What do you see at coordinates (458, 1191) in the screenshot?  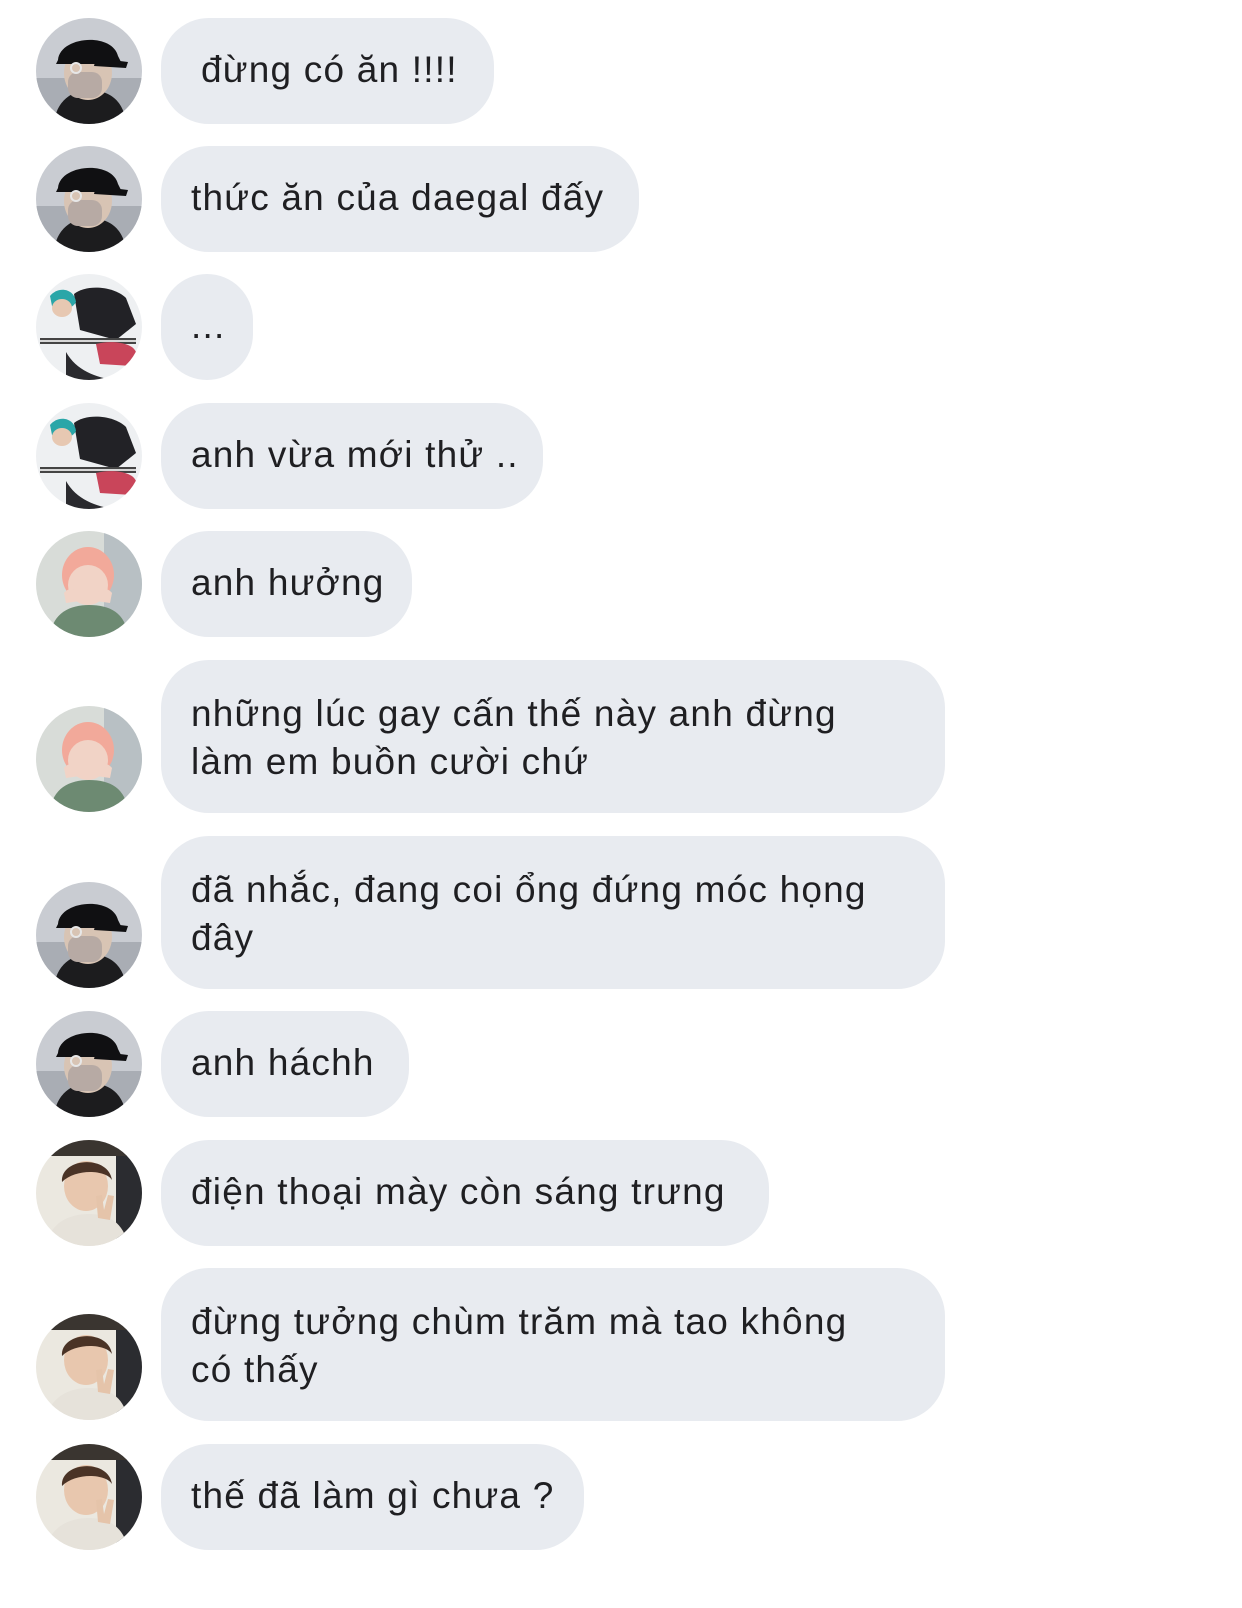 I see `message-text: điện thoại mày còn sáng trưng` at bounding box center [458, 1191].